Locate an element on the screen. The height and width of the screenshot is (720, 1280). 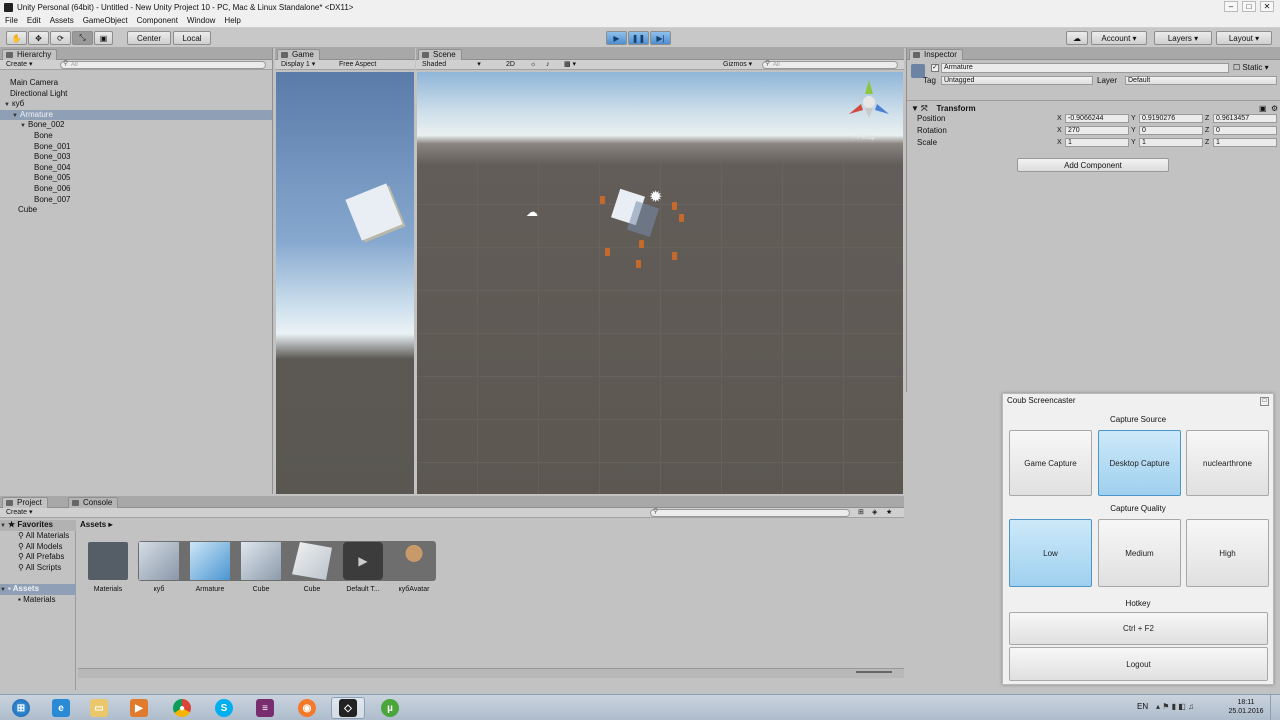
transform-position-y-field: 0.9190276 is located at coordinates (1171, 118).